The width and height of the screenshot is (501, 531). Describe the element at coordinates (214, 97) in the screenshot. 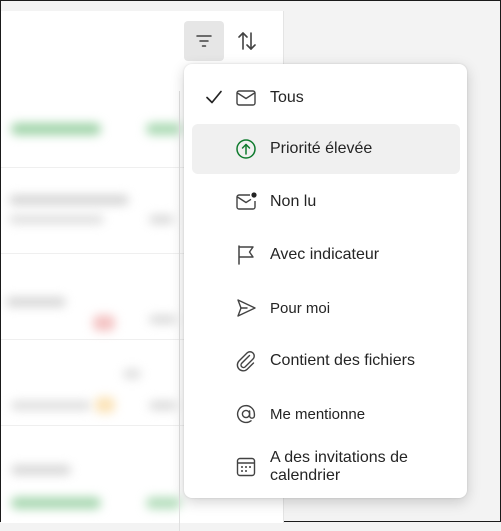

I see `checkmark-icon` at that location.